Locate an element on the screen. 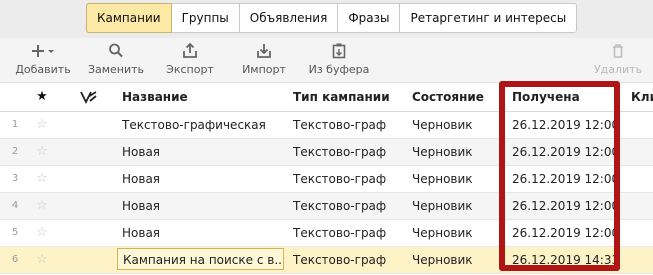 The height and width of the screenshot is (275, 653). state-column-header: Состояние is located at coordinates (456, 97).